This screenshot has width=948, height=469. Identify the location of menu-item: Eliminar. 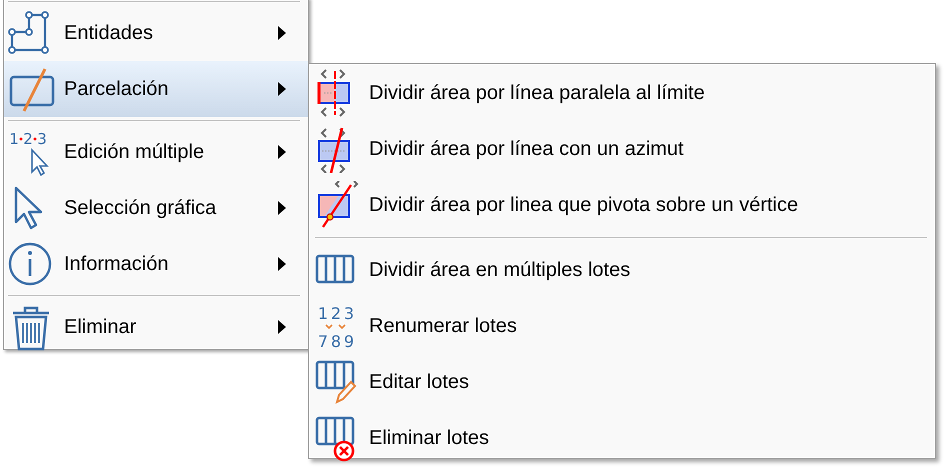
(156, 327).